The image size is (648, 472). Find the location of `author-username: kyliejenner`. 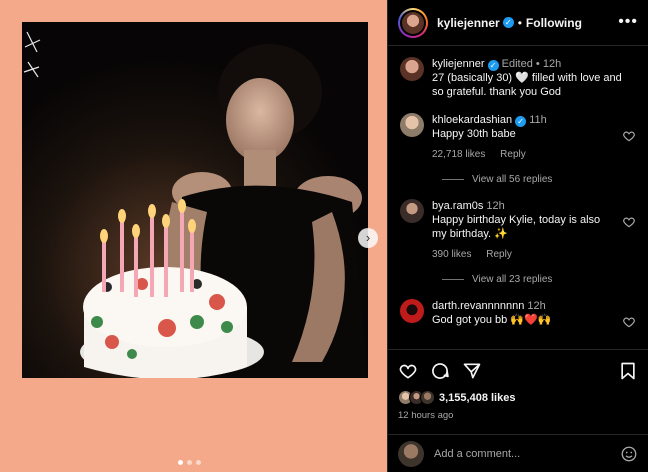

author-username: kyliejenner is located at coordinates (468, 23).